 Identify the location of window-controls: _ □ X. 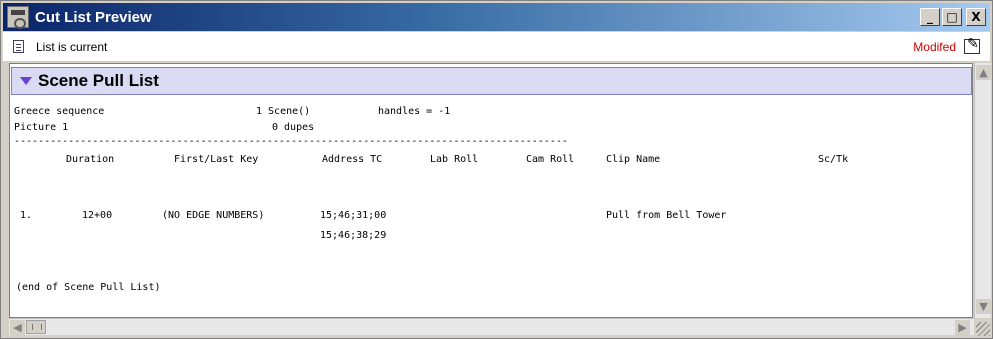
(953, 17).